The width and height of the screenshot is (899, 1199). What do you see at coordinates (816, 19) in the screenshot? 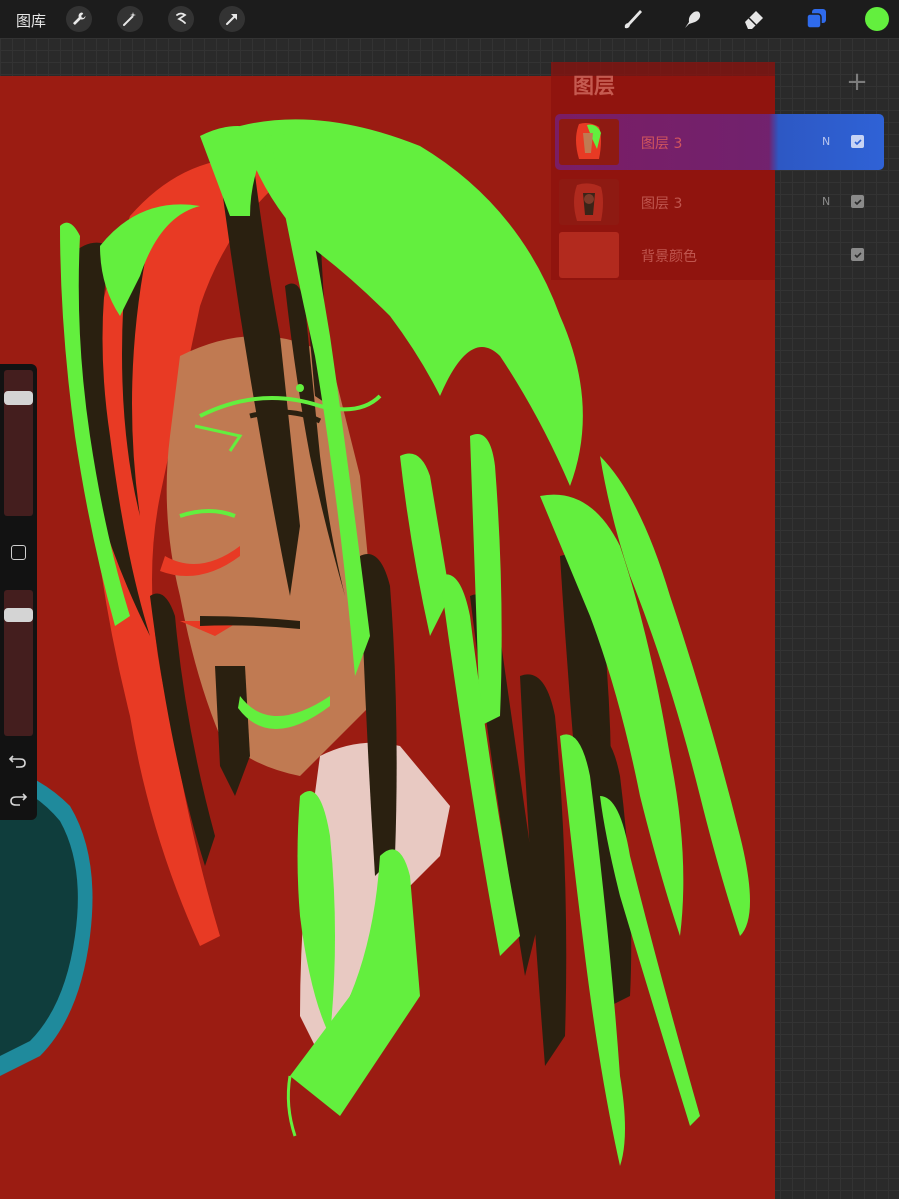
I see `layers-icon` at bounding box center [816, 19].